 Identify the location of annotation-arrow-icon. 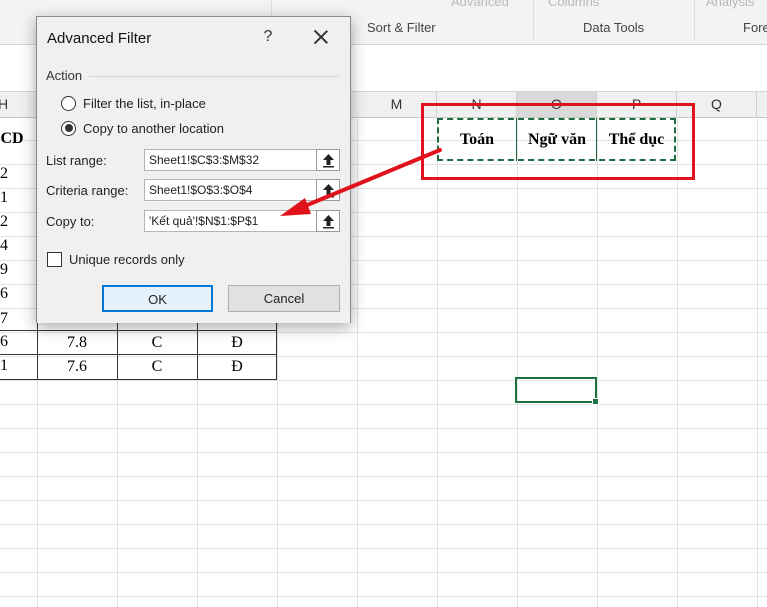
(361, 182).